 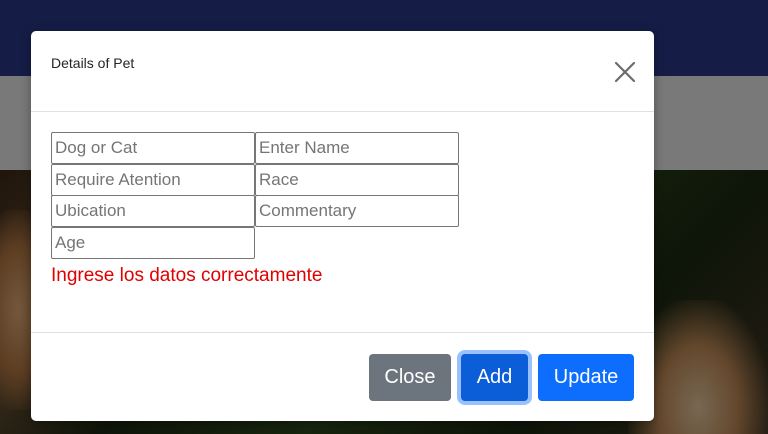 I want to click on pet-type-input, so click(x=153, y=148).